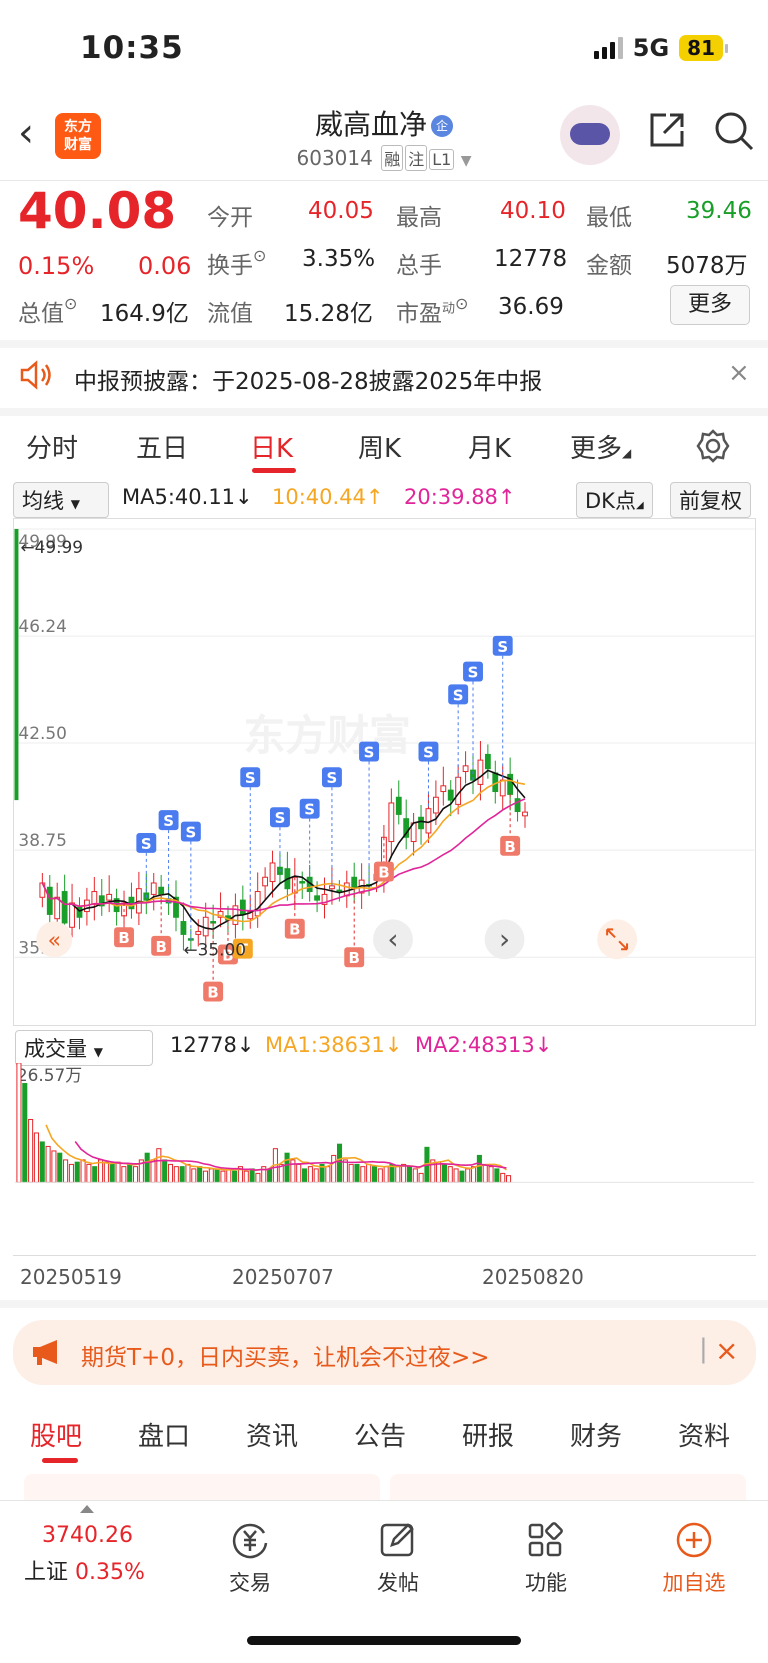 This screenshot has width=768, height=1663. What do you see at coordinates (214, 949) in the screenshot?
I see `min-price-marker: ←35.00` at bounding box center [214, 949].